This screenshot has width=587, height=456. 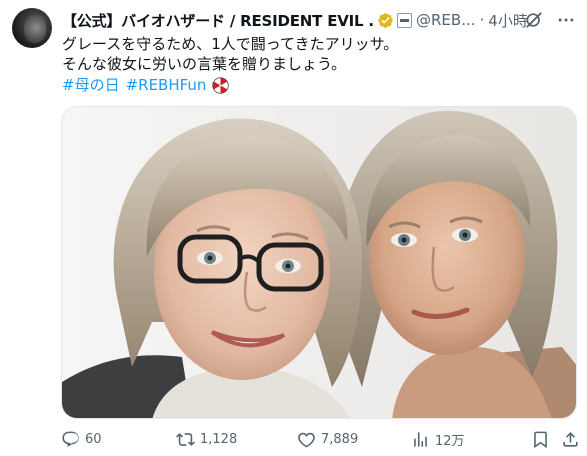 What do you see at coordinates (221, 85) in the screenshot?
I see `umbrella-logo-icon` at bounding box center [221, 85].